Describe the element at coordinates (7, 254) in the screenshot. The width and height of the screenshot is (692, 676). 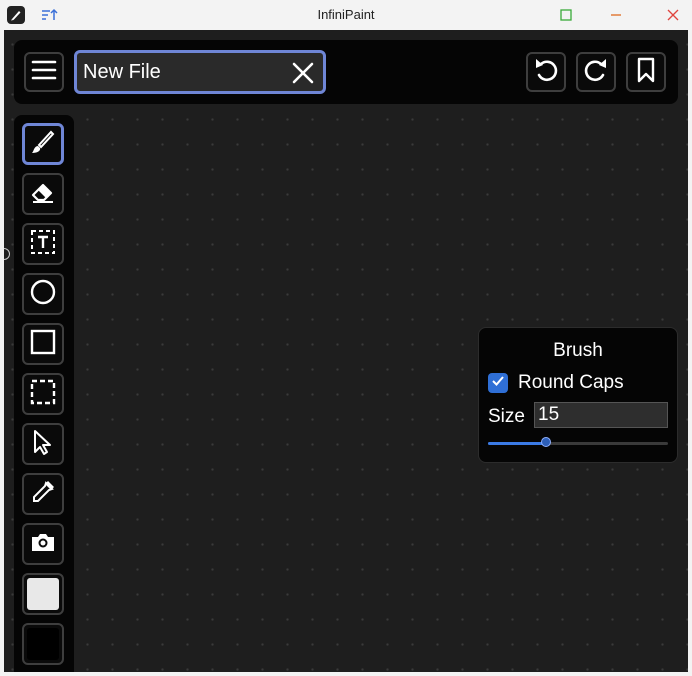
I see `resize-handle` at that location.